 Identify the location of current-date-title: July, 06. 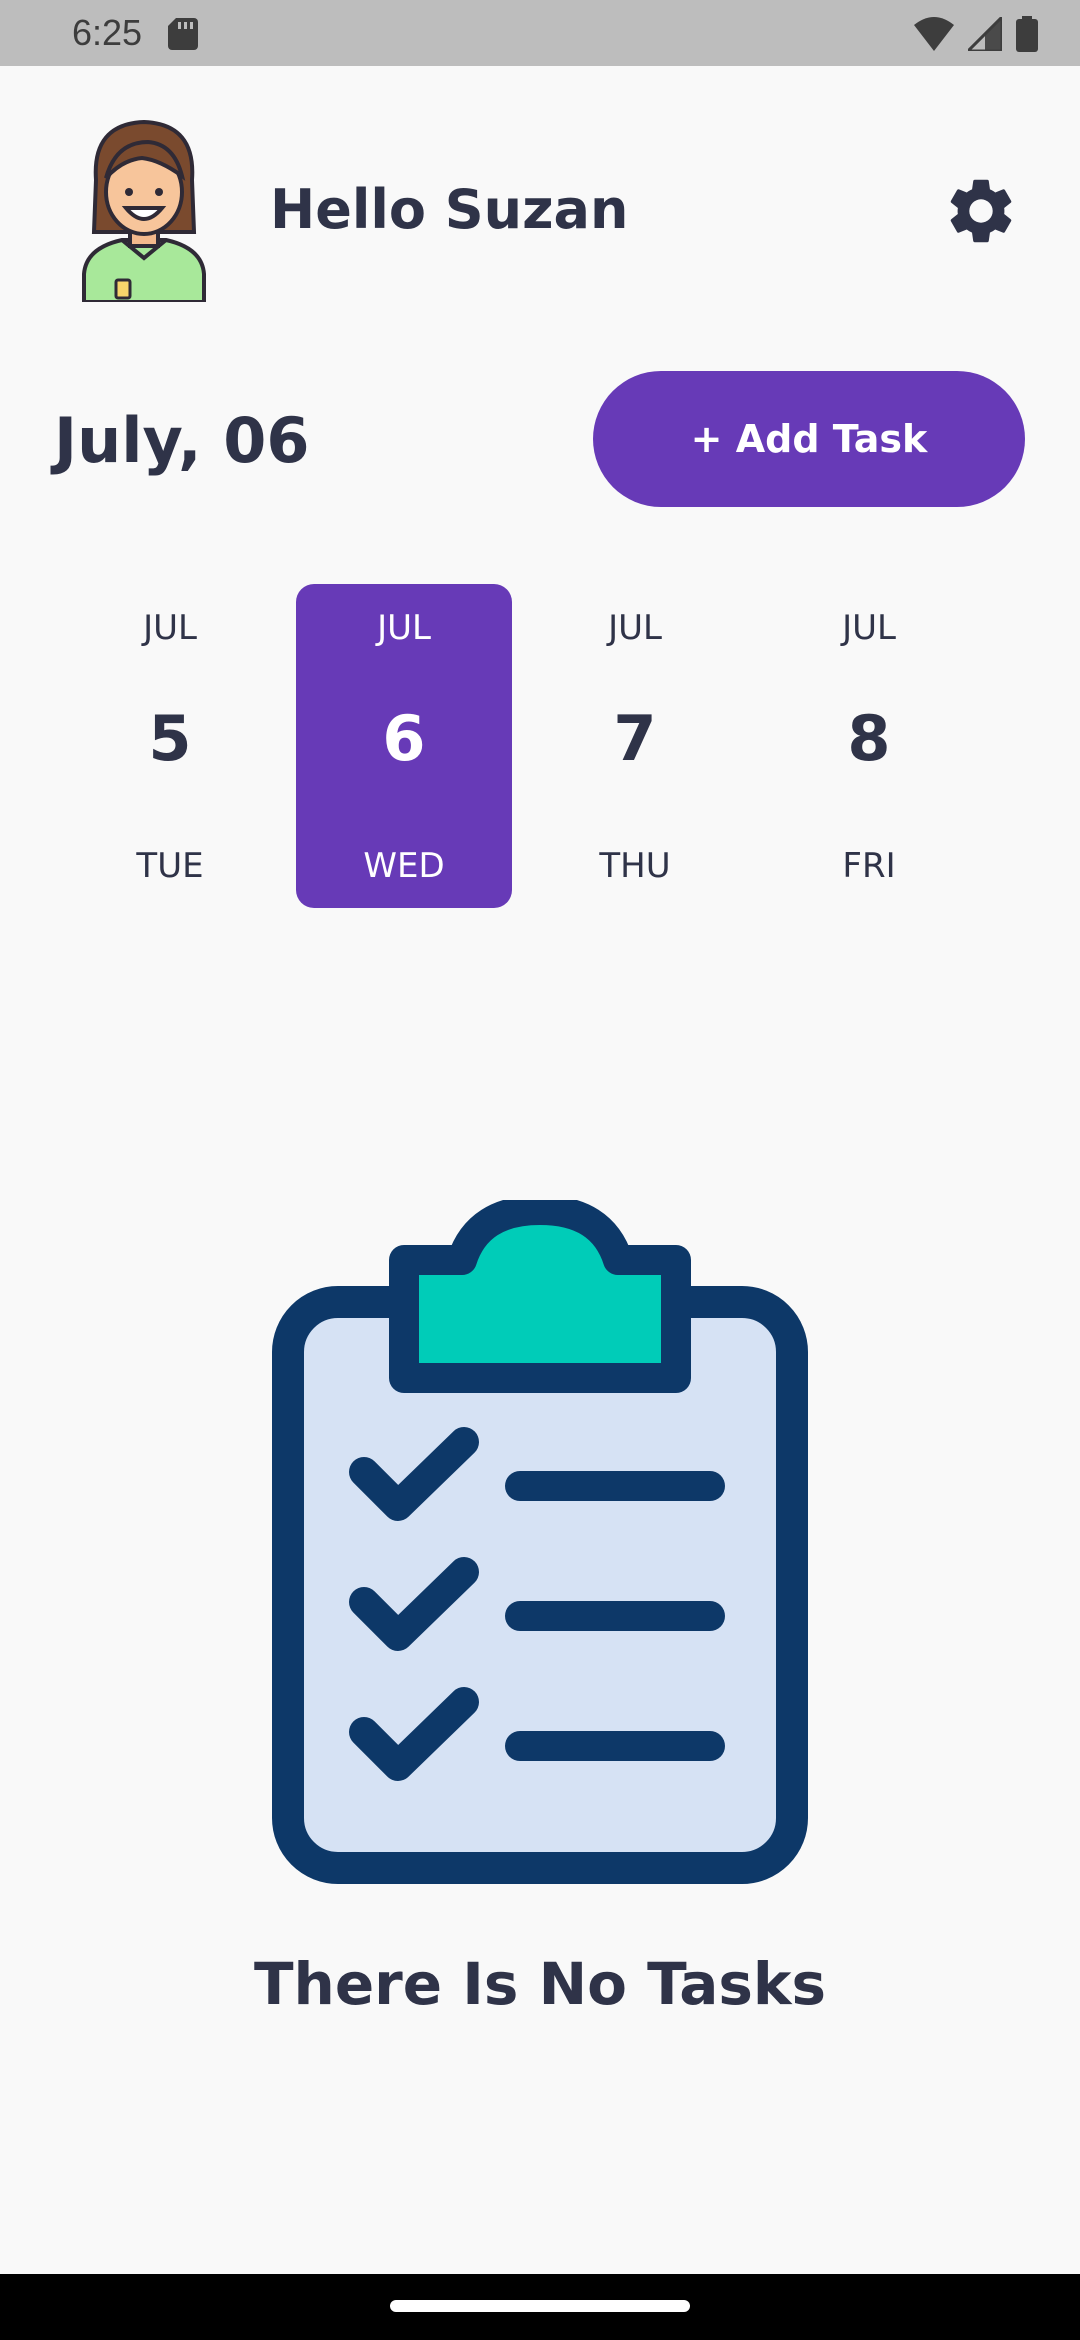
(182, 440).